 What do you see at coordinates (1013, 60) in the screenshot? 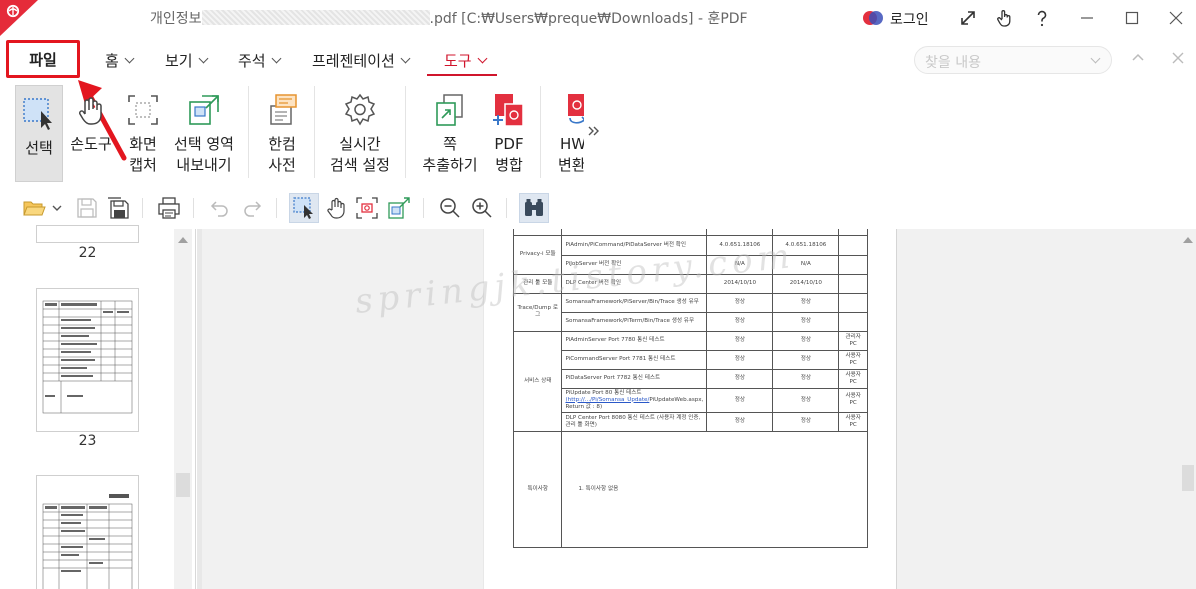
I see `search-input: 찾을 내용` at bounding box center [1013, 60].